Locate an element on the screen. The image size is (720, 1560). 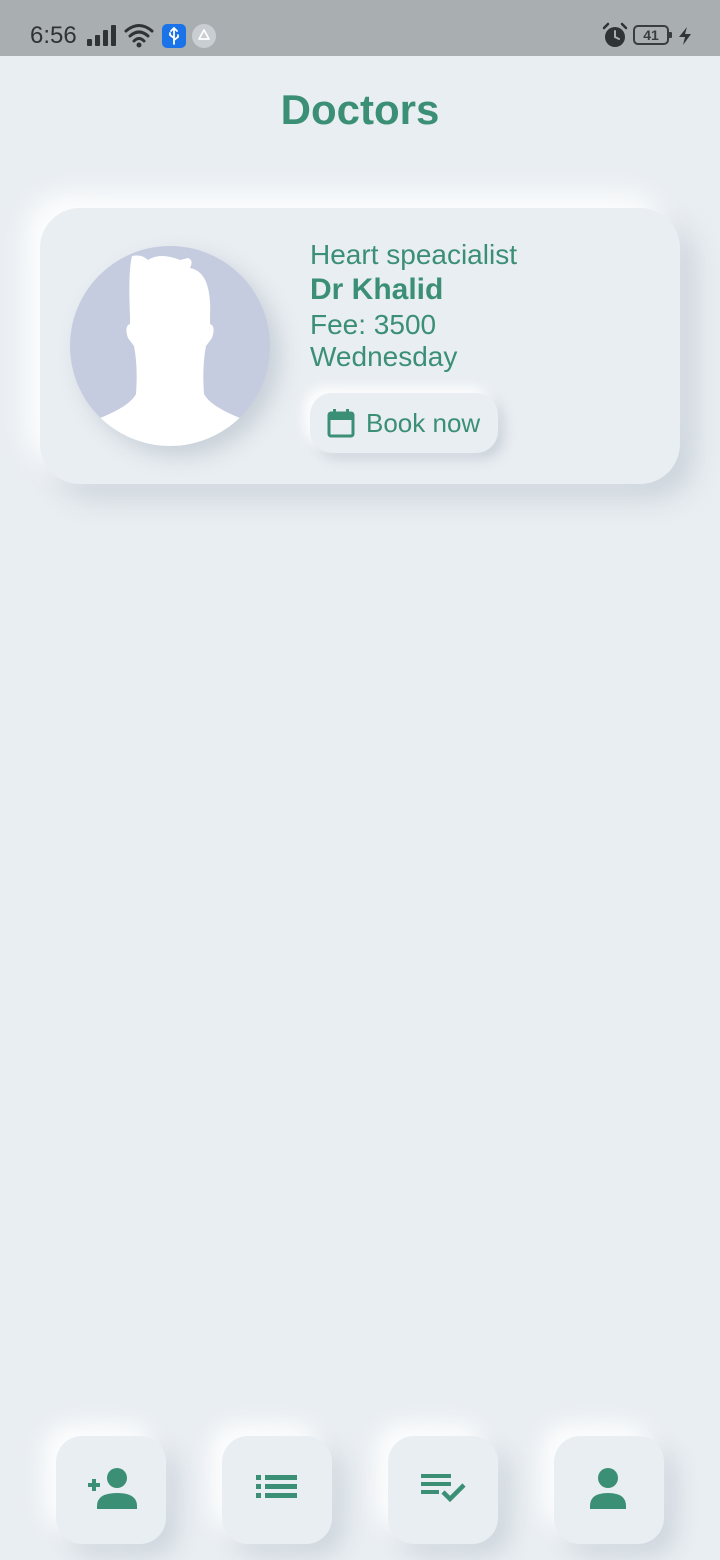
nav-profile-button is located at coordinates (609, 1490).